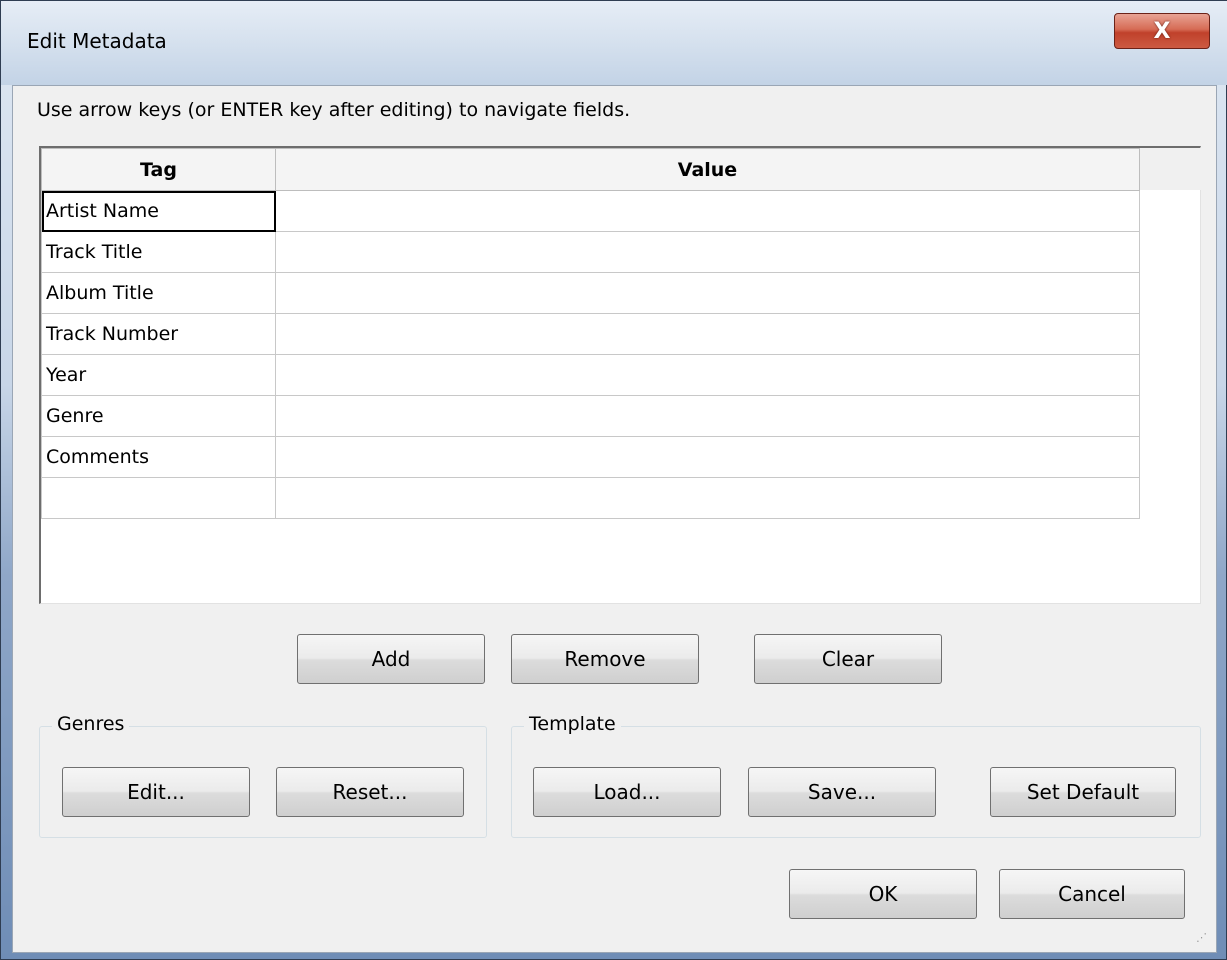 The height and width of the screenshot is (960, 1227). What do you see at coordinates (158, 457) in the screenshot?
I see `tag-cell: Comments` at bounding box center [158, 457].